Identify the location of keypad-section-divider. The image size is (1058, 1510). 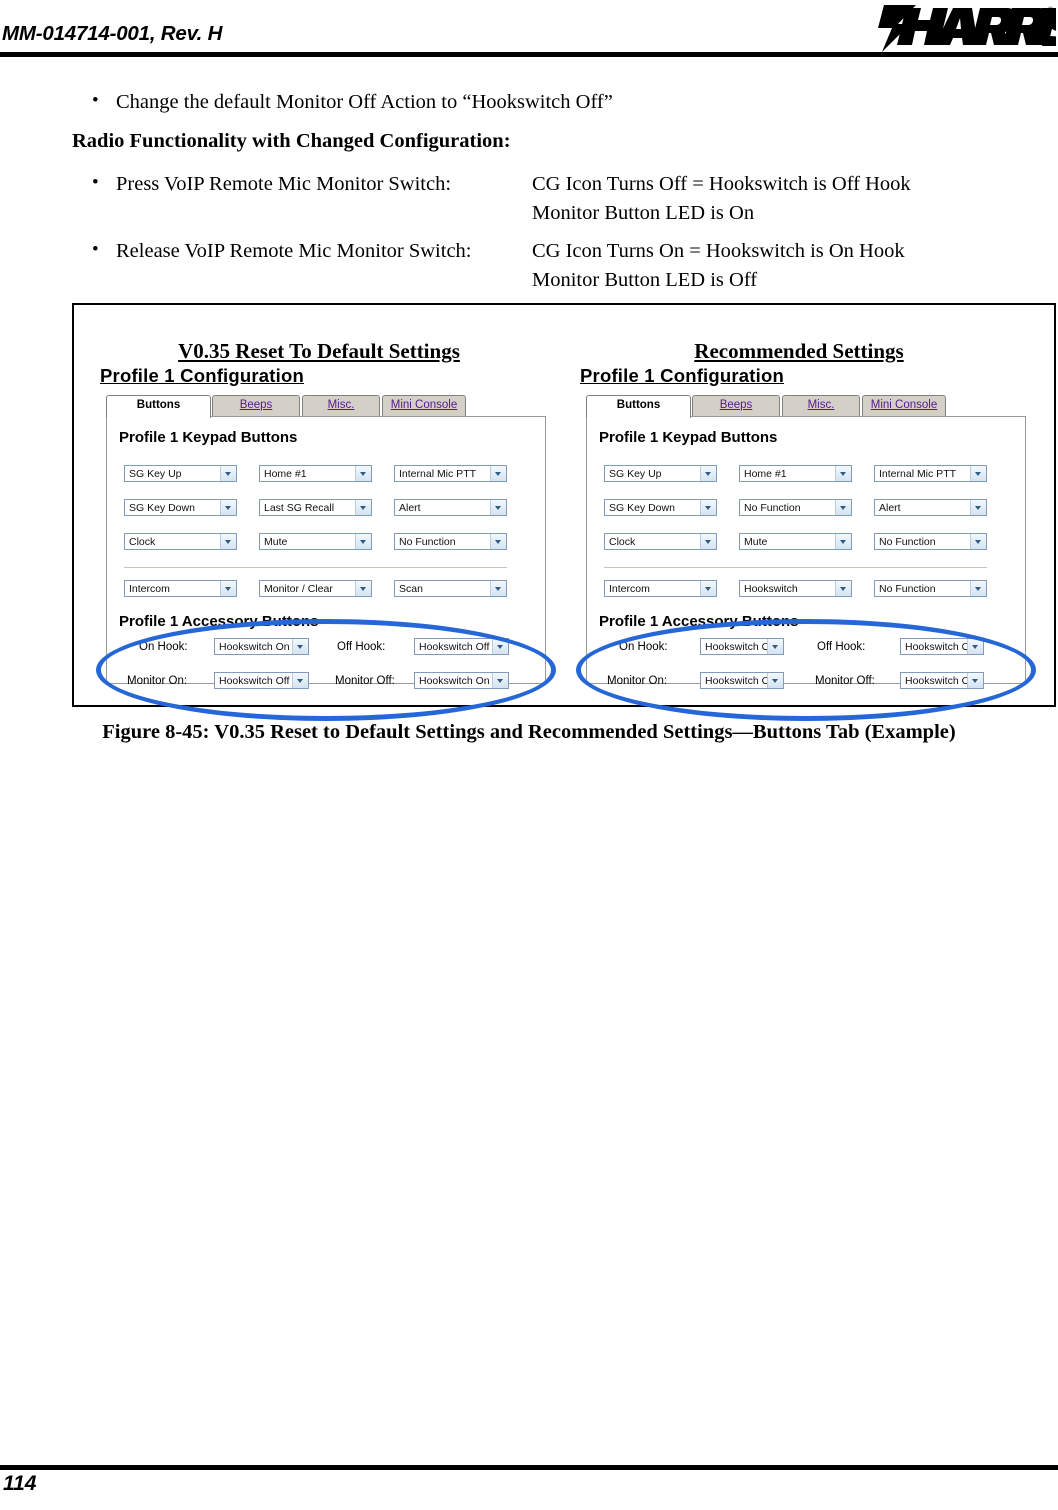
(795, 567).